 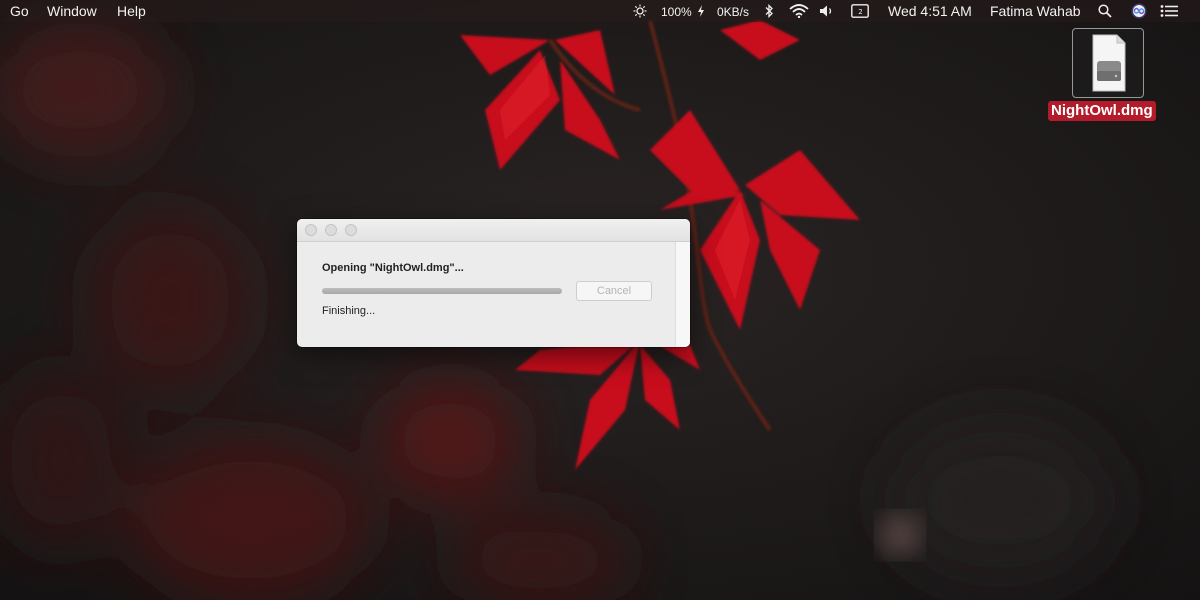 What do you see at coordinates (19, 11) in the screenshot?
I see `menu-go: Go` at bounding box center [19, 11].